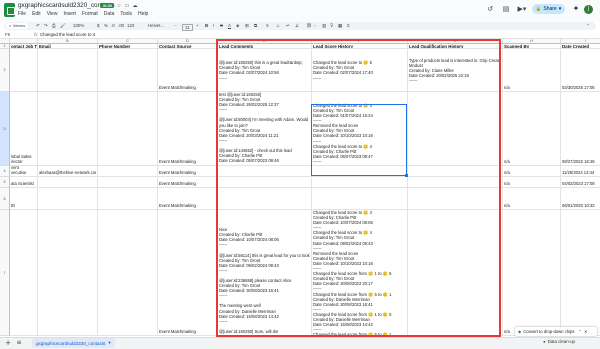 The width and height of the screenshot is (600, 349). What do you see at coordinates (175, 26) in the screenshot?
I see `font-size-decrease-button: −` at bounding box center [175, 26].